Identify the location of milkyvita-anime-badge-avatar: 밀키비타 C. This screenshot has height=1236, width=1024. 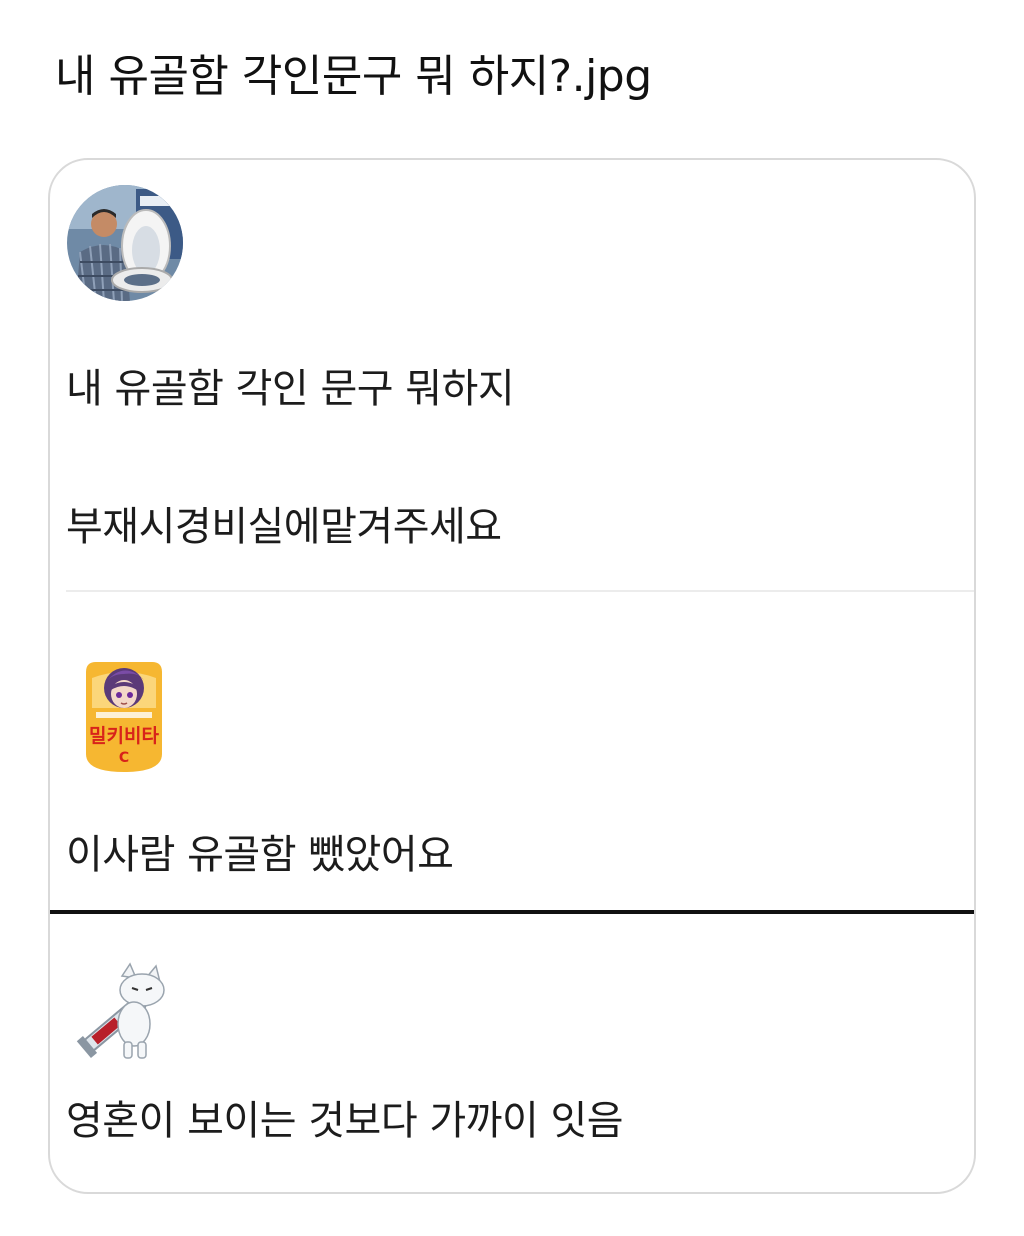
(124, 717).